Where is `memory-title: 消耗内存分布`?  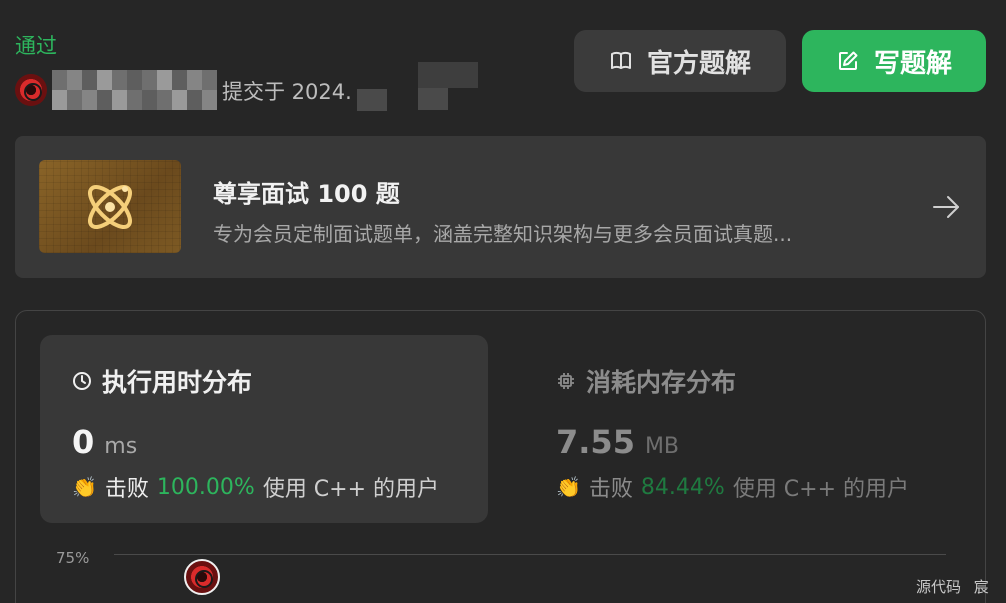 memory-title: 消耗内存分布 is located at coordinates (661, 382).